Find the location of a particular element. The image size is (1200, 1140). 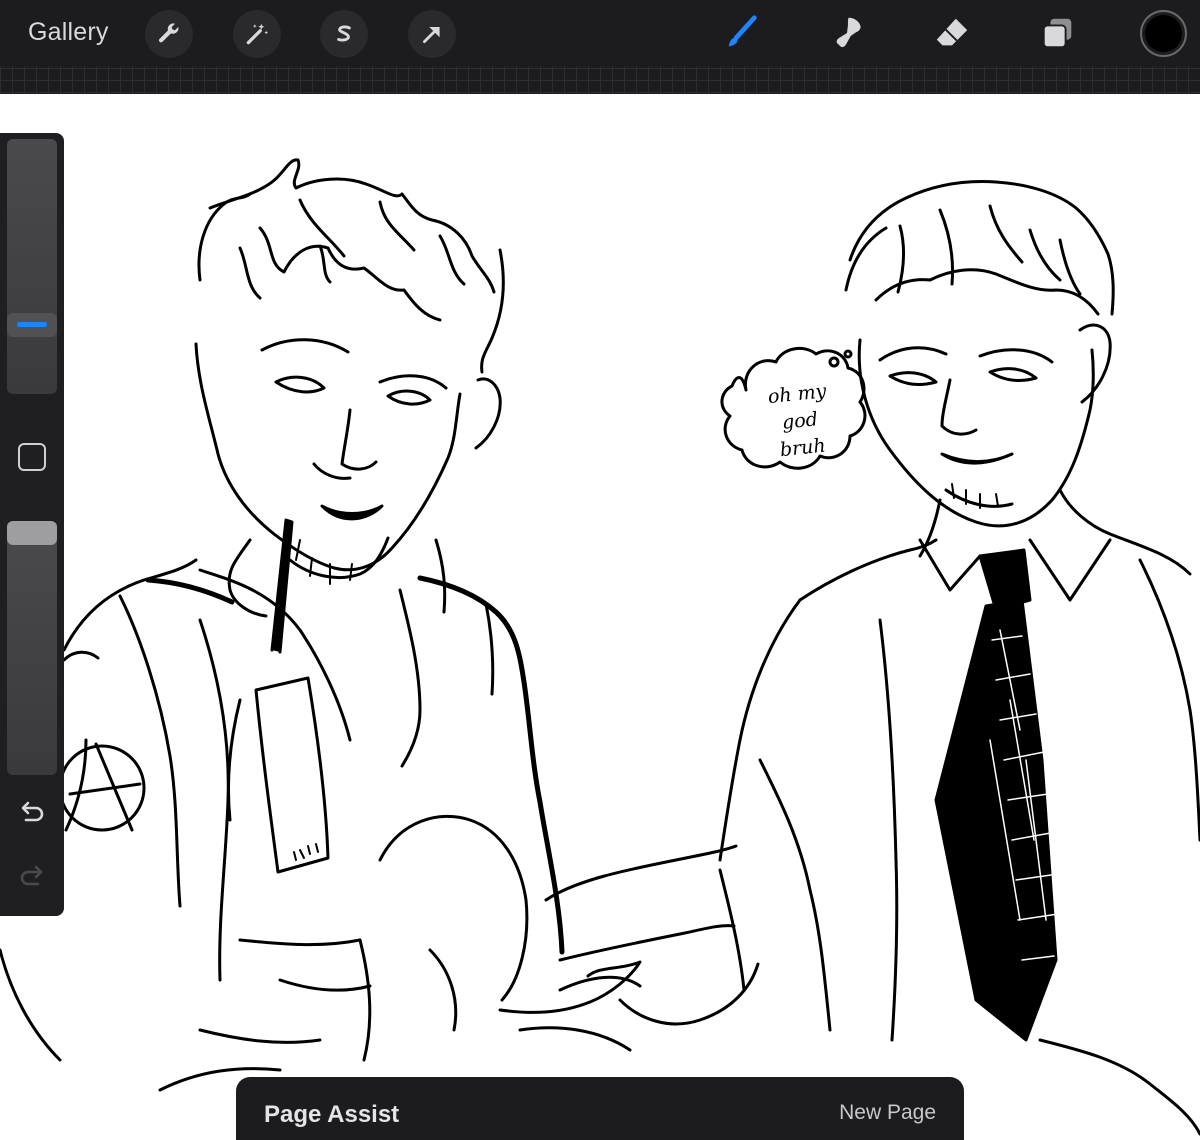

wrench-icon is located at coordinates (168, 33).